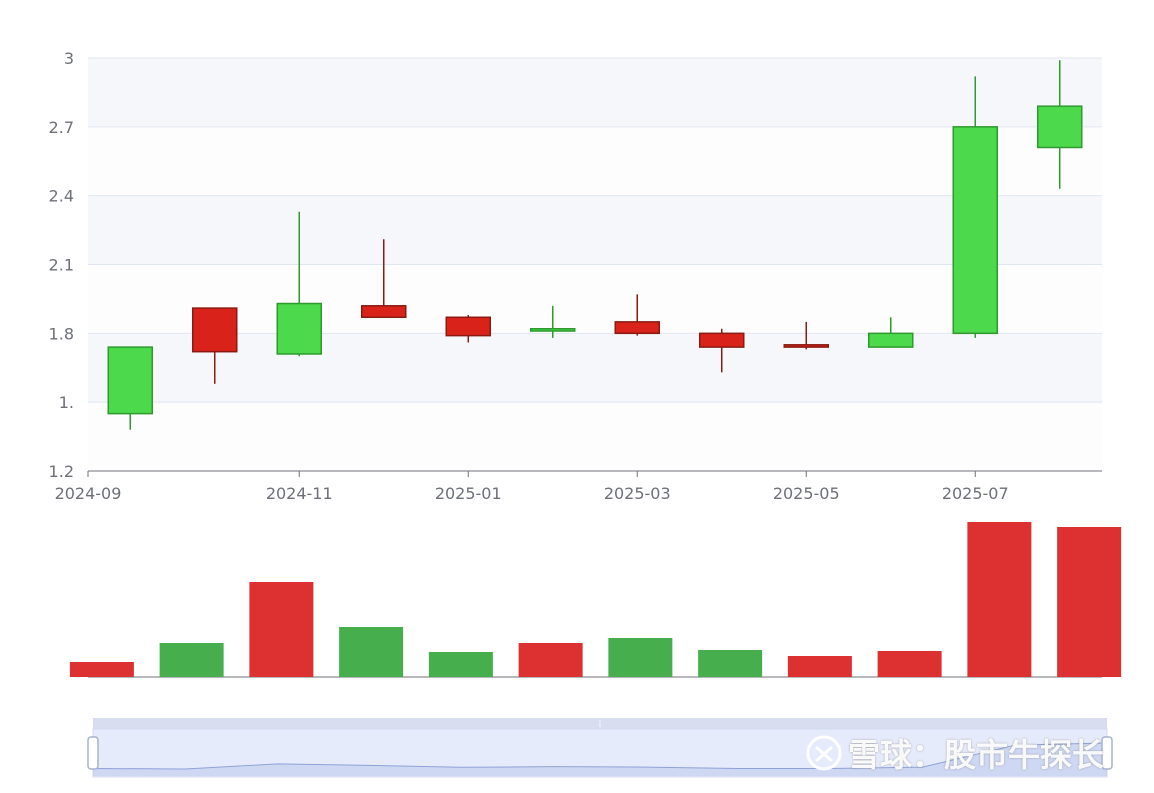  Describe the element at coordinates (637, 493) in the screenshot. I see `x-tick-label: 2025-03` at that location.